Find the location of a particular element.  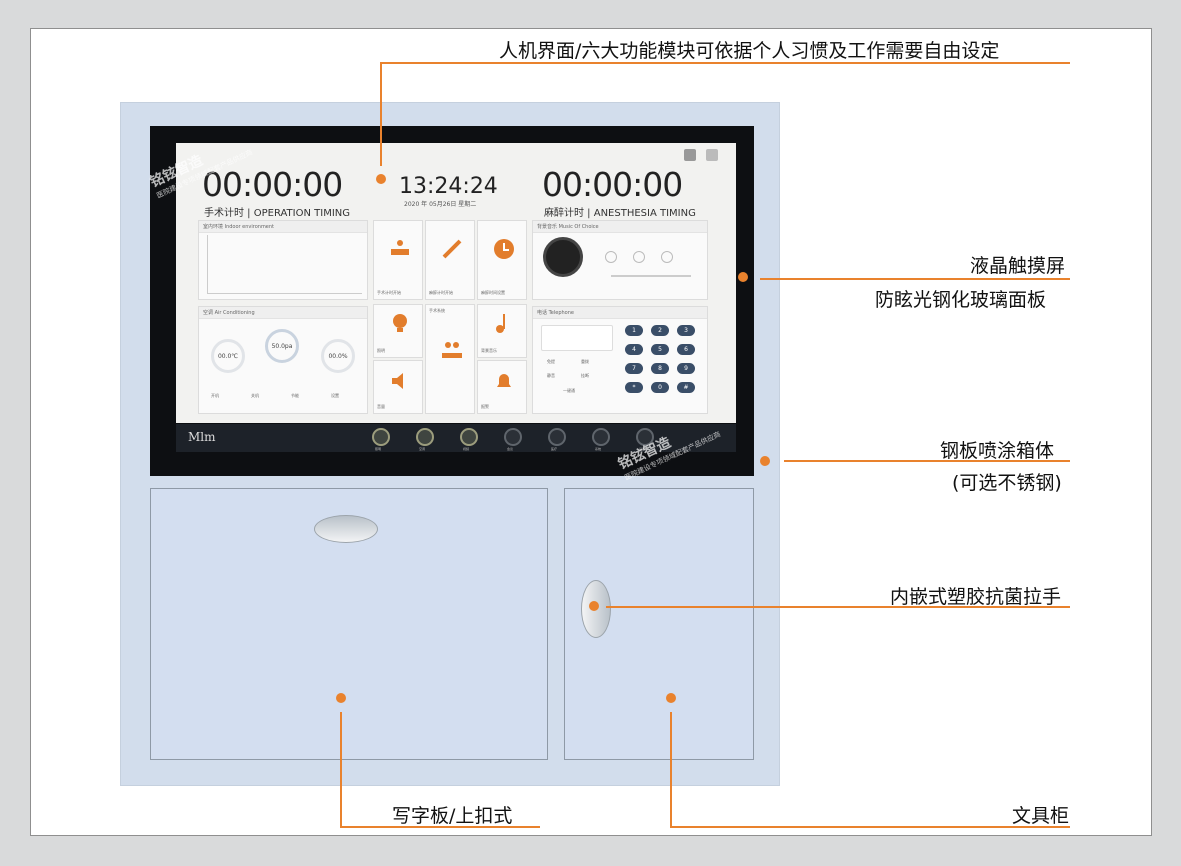

phone-action-hangup: 挂断 is located at coordinates (585, 376).